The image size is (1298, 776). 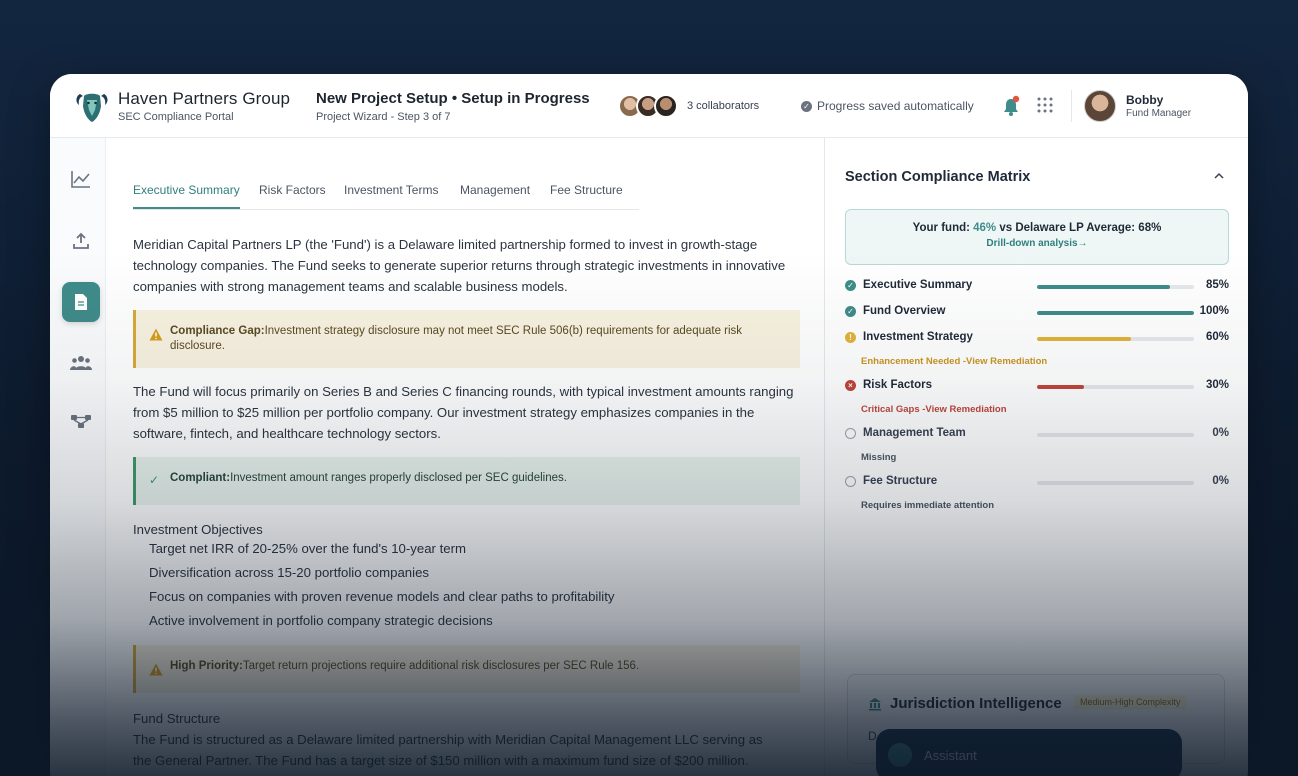 What do you see at coordinates (850, 337) in the screenshot?
I see `alert-circle-icon: !` at bounding box center [850, 337].